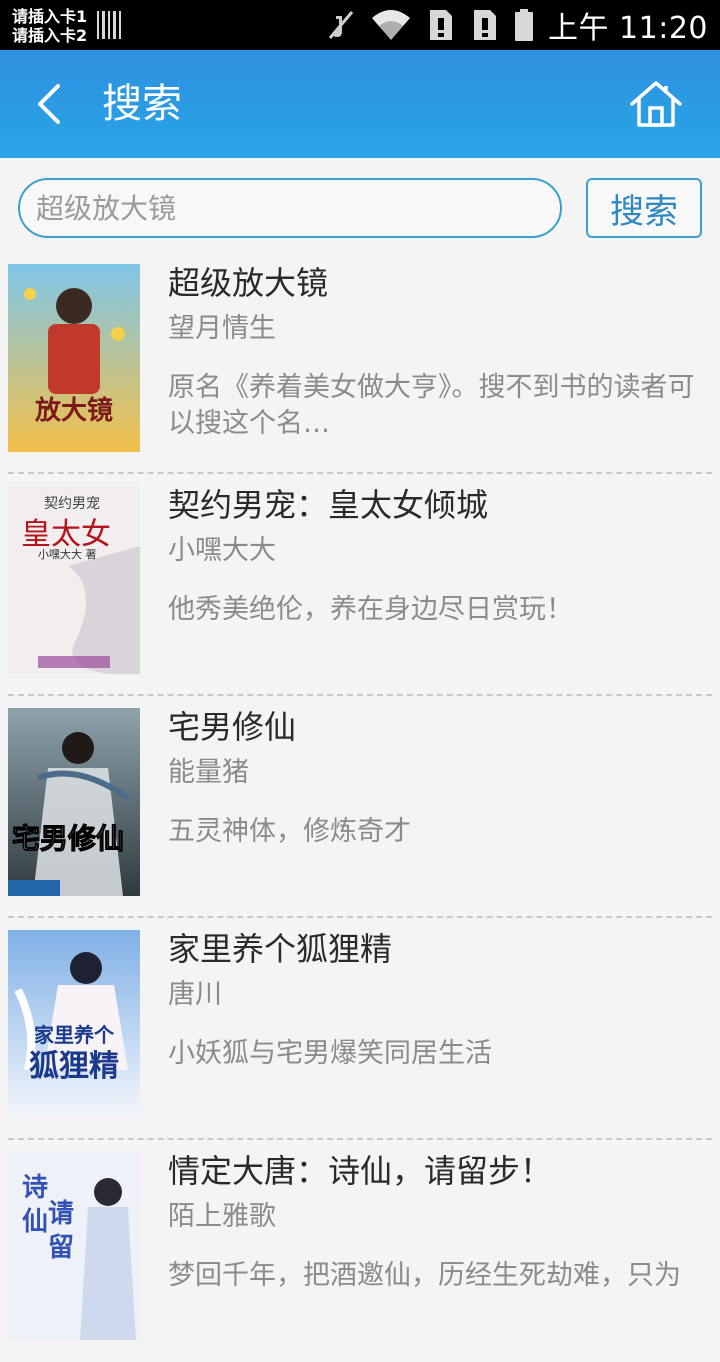 Image resolution: width=720 pixels, height=1362 pixels. I want to click on home-icon, so click(656, 104).